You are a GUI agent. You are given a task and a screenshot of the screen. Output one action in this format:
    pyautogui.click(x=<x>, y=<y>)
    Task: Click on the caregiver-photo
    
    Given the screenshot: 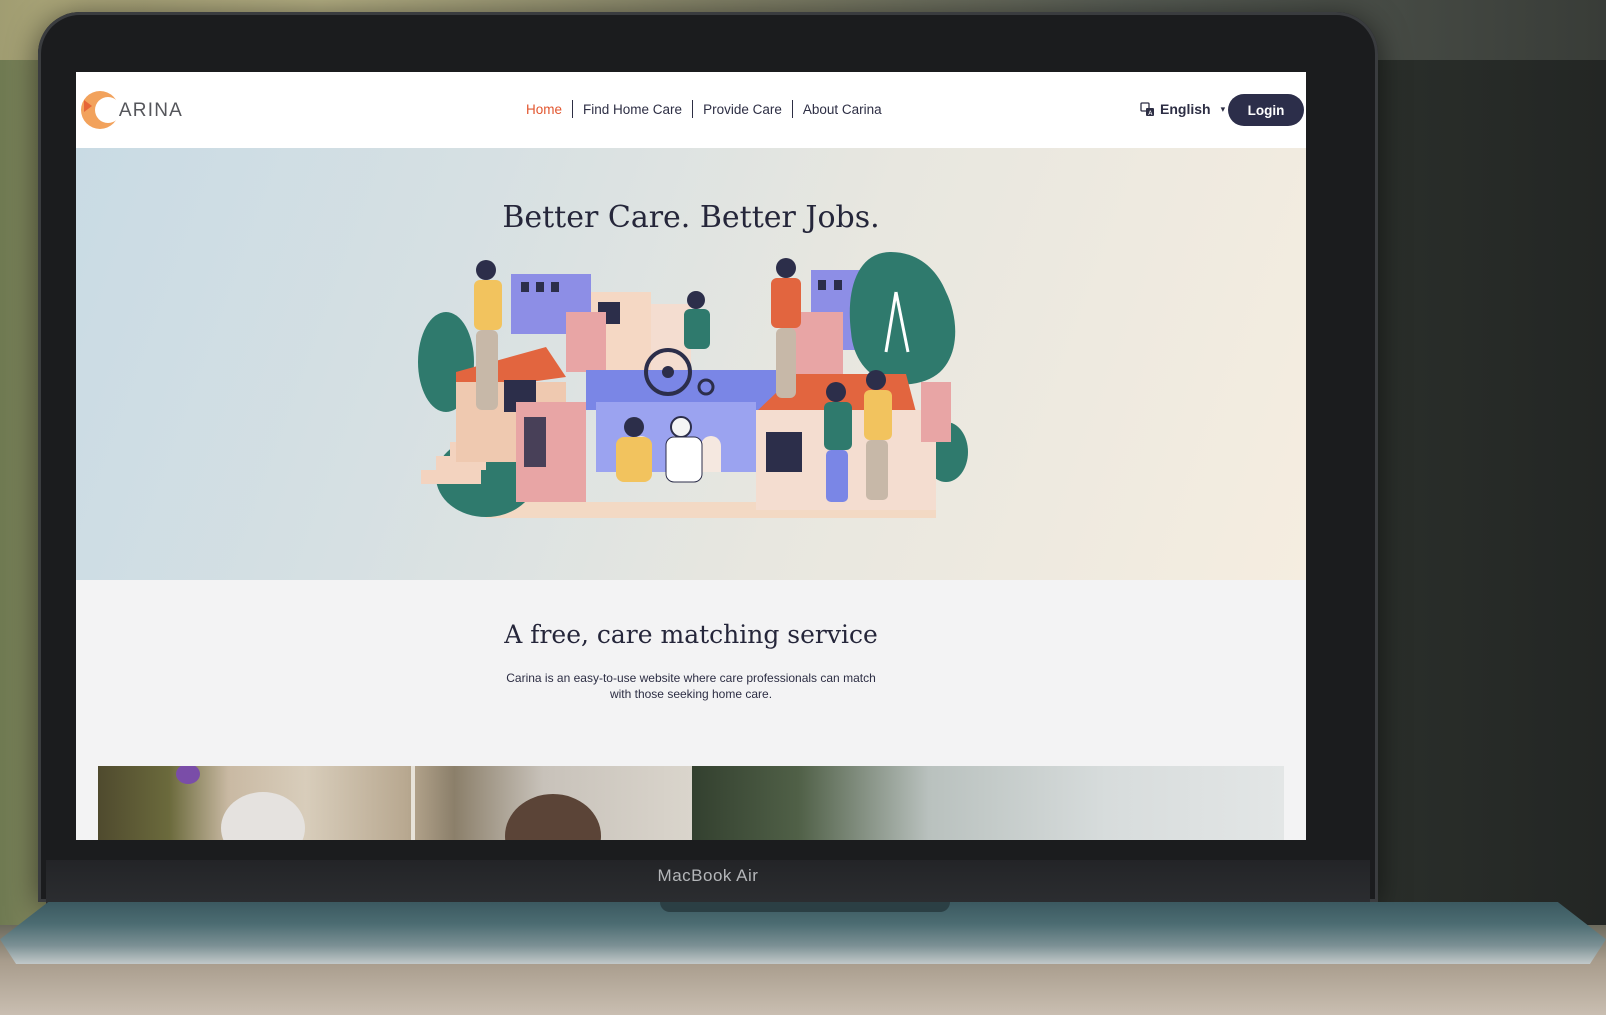 What is the action you would take?
    pyautogui.click(x=395, y=803)
    